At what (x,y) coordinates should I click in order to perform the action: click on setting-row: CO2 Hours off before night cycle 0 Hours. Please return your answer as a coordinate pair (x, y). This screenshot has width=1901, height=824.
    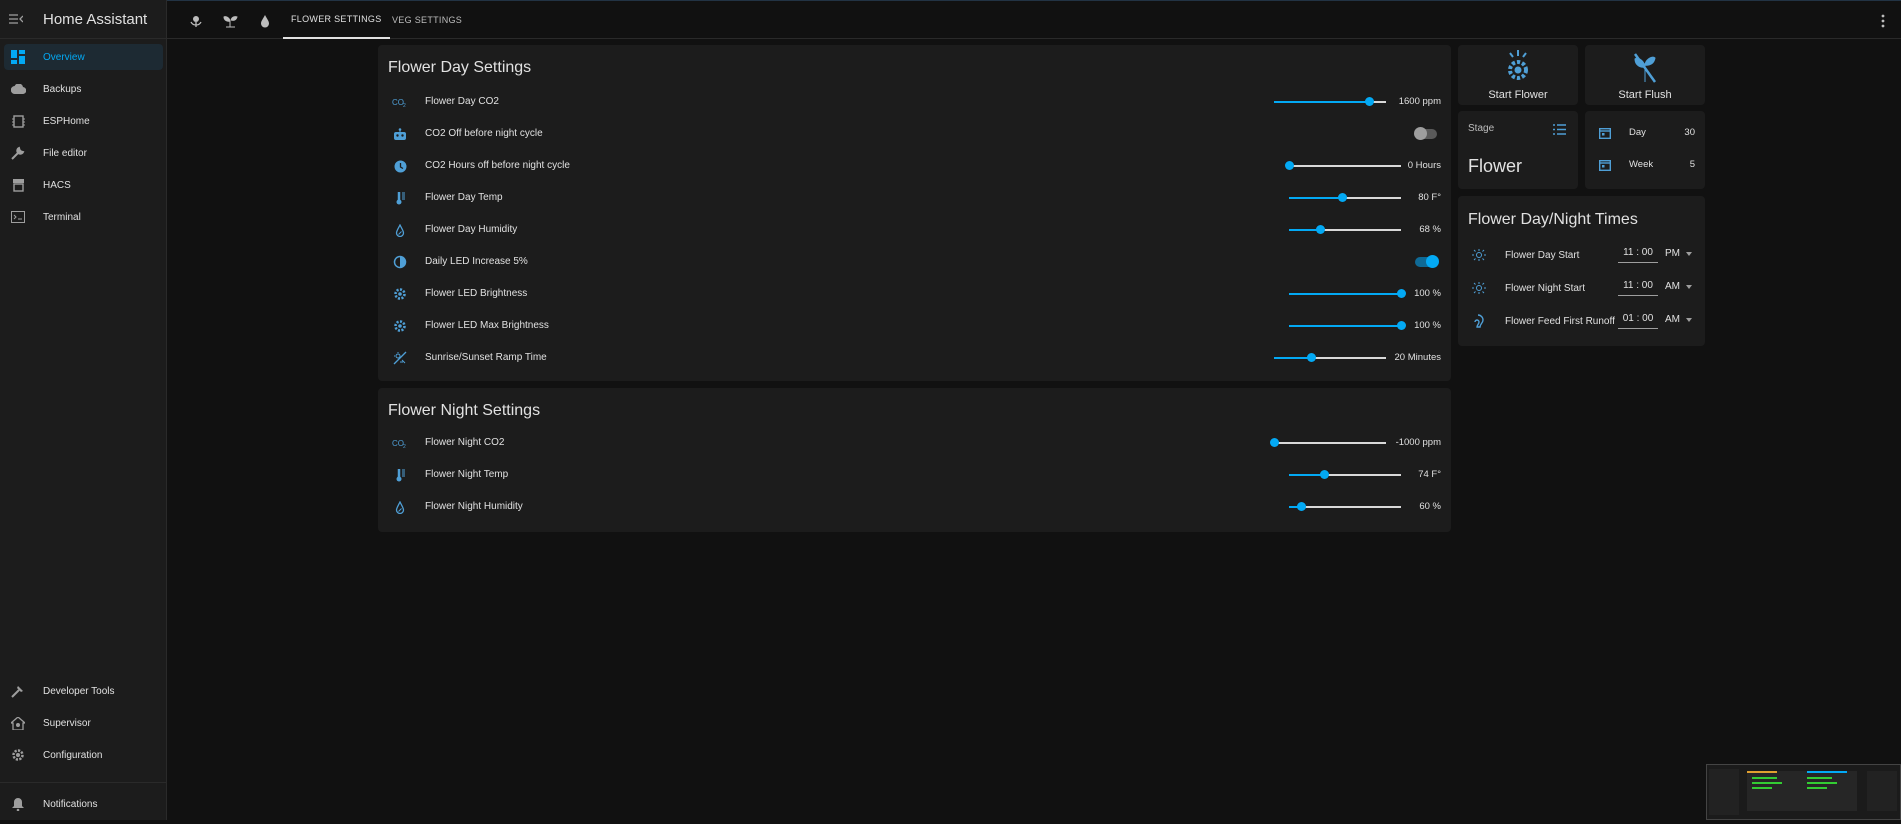
    Looking at the image, I should click on (914, 166).